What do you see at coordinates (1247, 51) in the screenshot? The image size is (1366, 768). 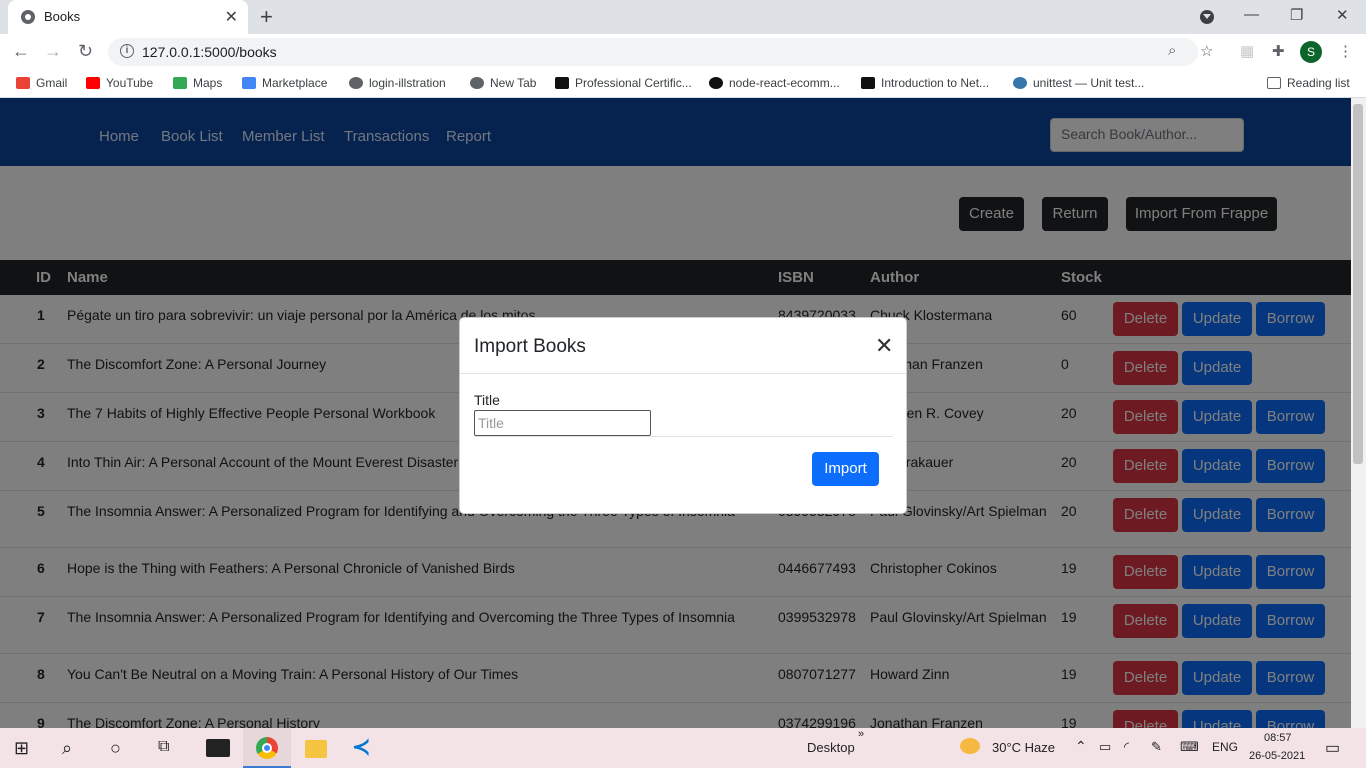 I see `extension-icon: ▦` at bounding box center [1247, 51].